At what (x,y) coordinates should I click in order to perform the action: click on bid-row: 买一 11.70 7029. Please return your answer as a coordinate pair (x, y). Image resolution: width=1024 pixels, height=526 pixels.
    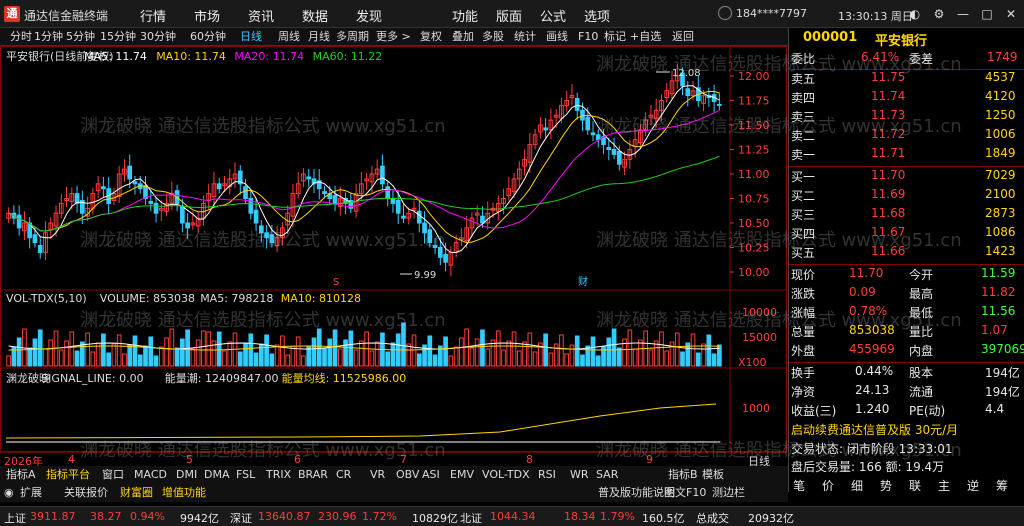
    Looking at the image, I should click on (906, 177).